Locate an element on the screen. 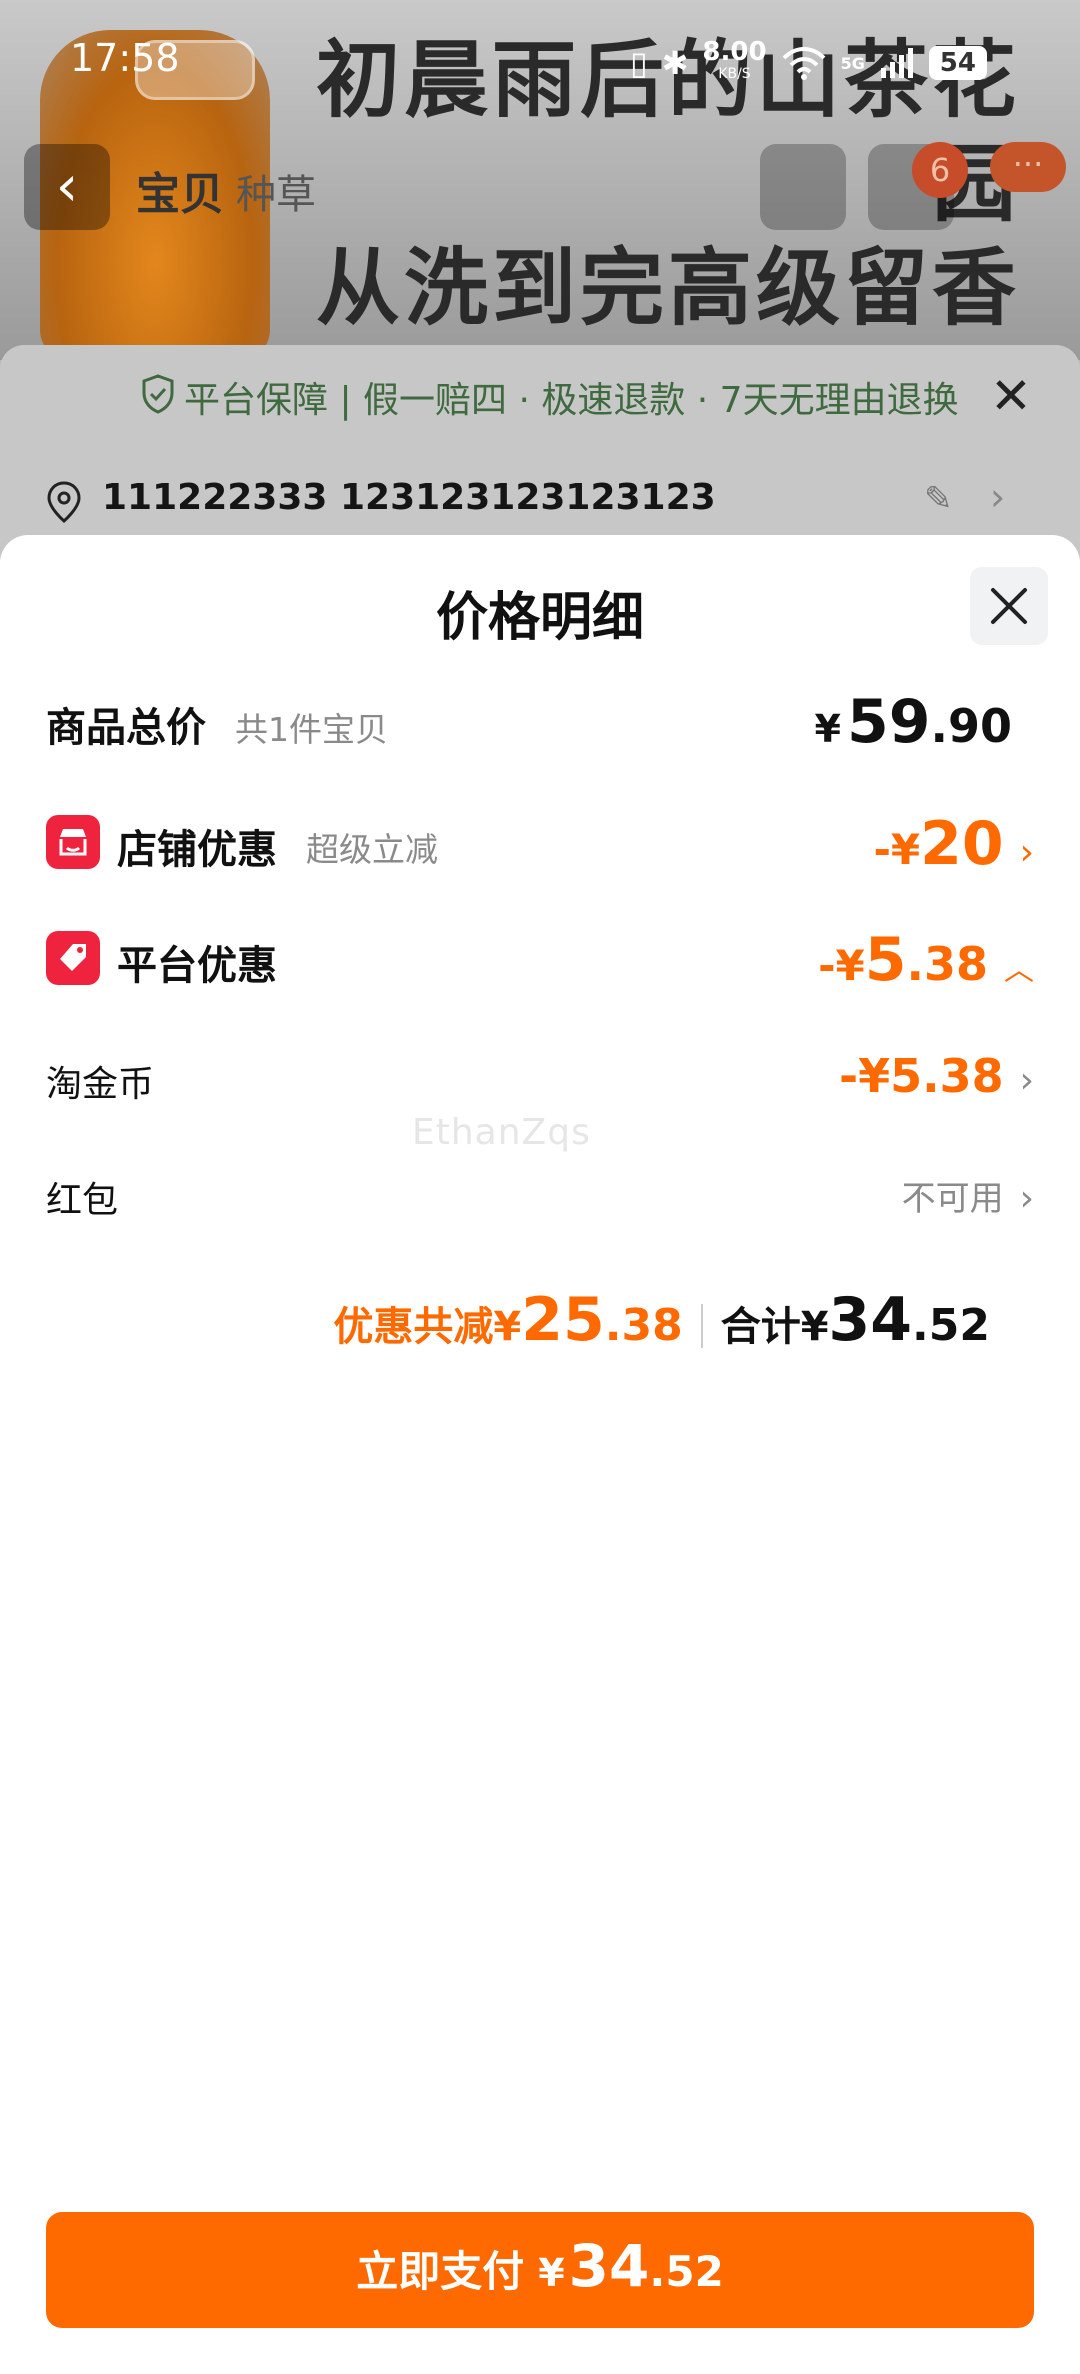  status-icons: ▯ ✱ 8.00 KB/S 5G 54 is located at coordinates (808, 63).